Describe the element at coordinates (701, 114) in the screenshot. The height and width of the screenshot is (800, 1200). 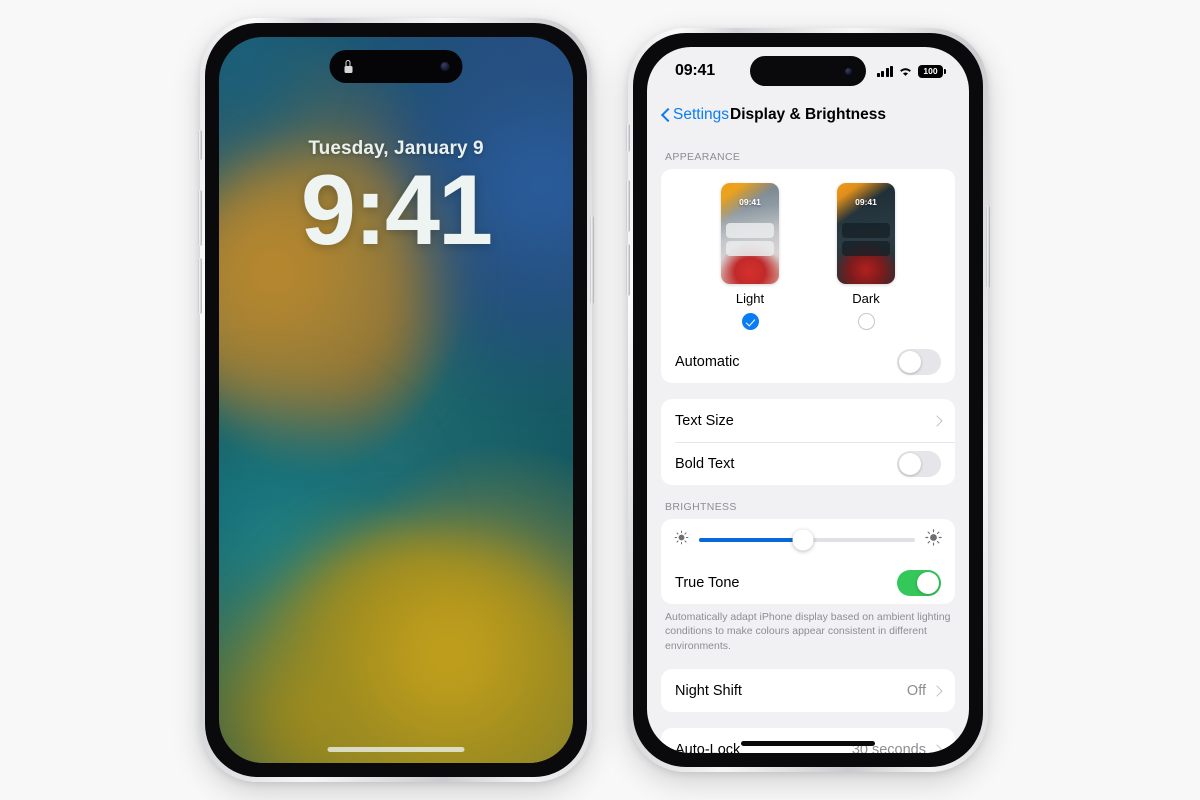
I see `back-button-label: Settings` at that location.